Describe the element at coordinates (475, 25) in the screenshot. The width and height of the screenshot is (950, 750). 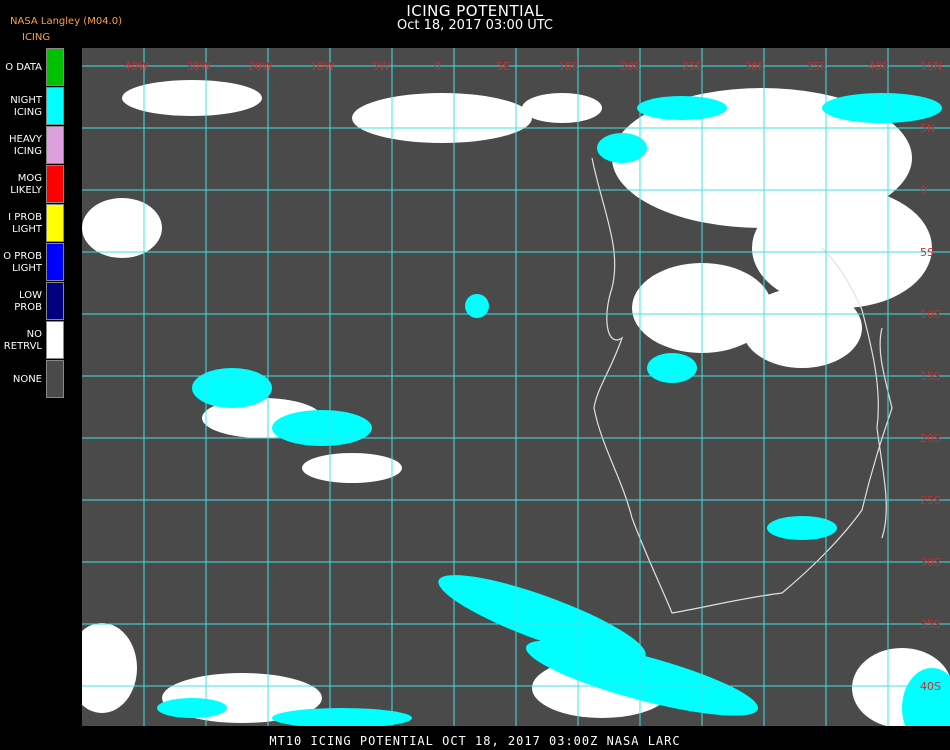
I see `page-subtitle: Oct 18, 2017 03:00 UTC` at that location.